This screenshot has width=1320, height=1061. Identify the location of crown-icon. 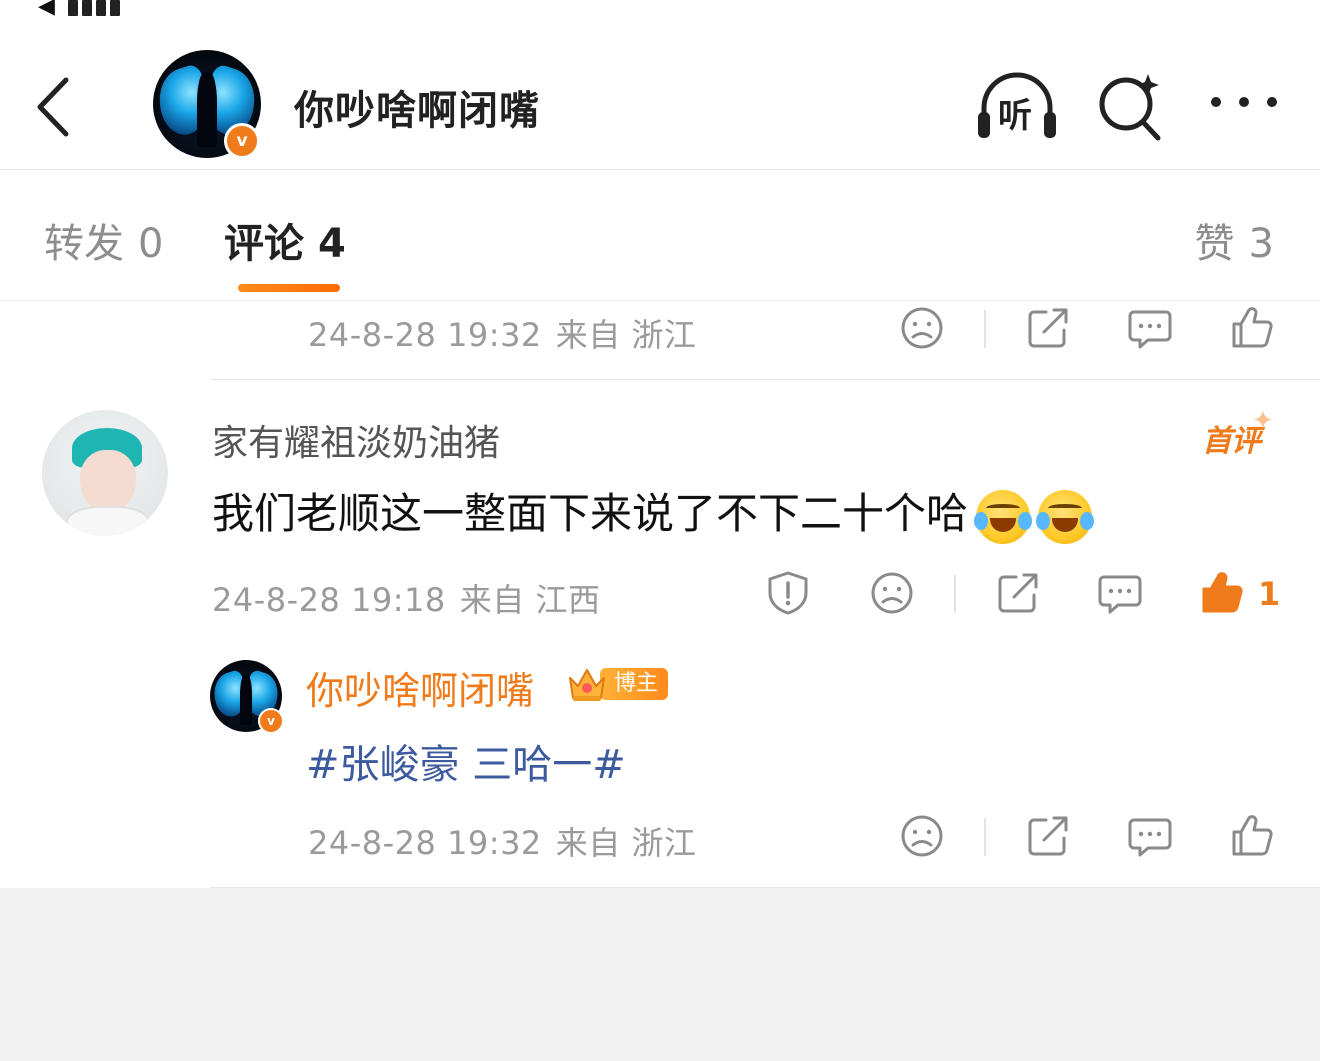
(587, 684).